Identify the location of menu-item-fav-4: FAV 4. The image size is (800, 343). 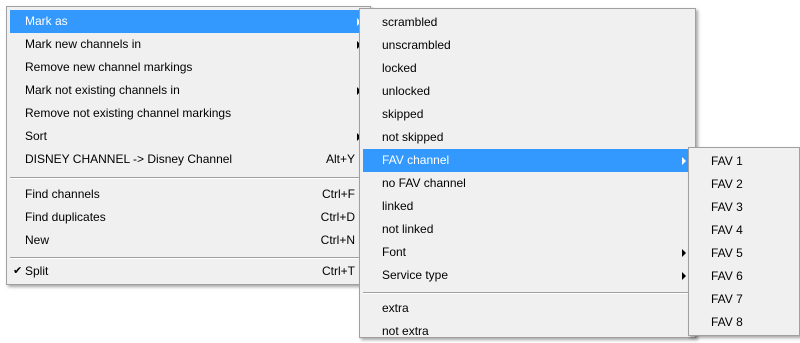
(744, 230).